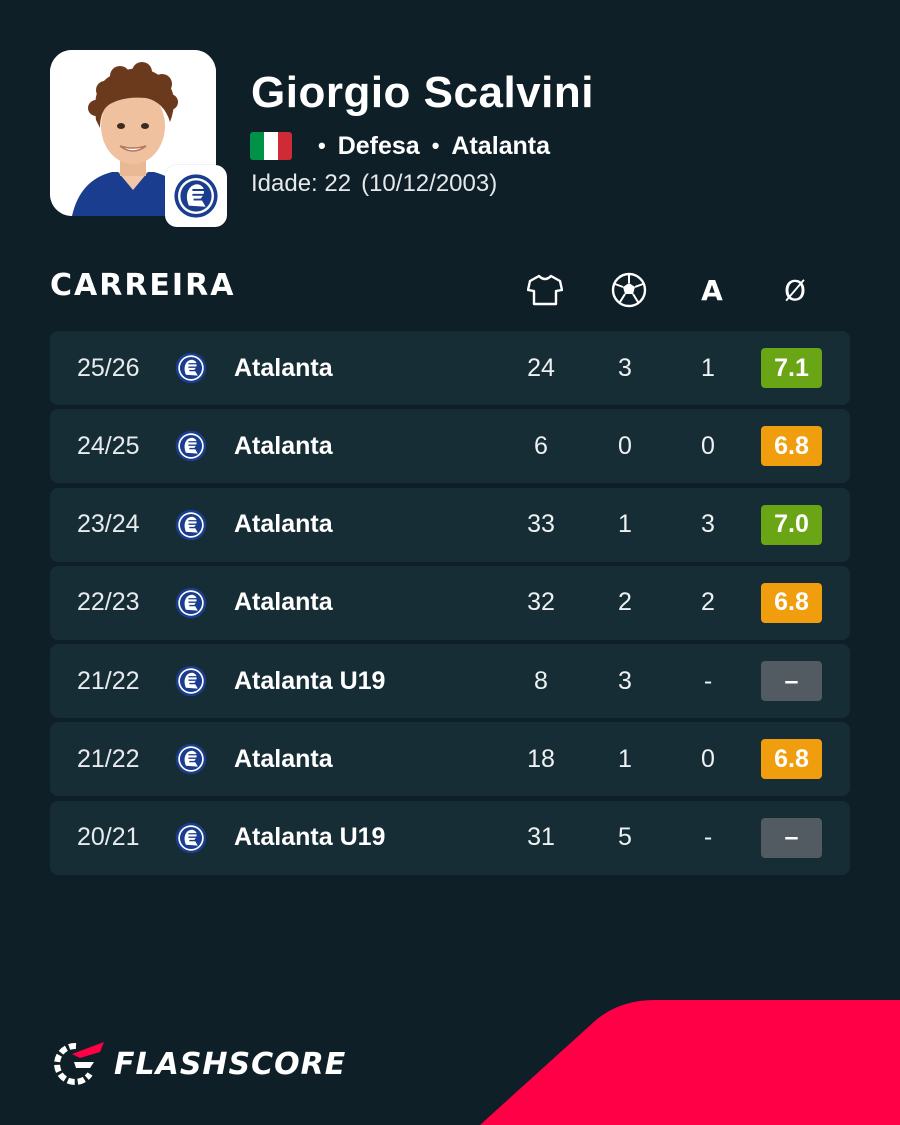 Image resolution: width=900 pixels, height=1125 pixels. I want to click on goals: 0, so click(625, 445).